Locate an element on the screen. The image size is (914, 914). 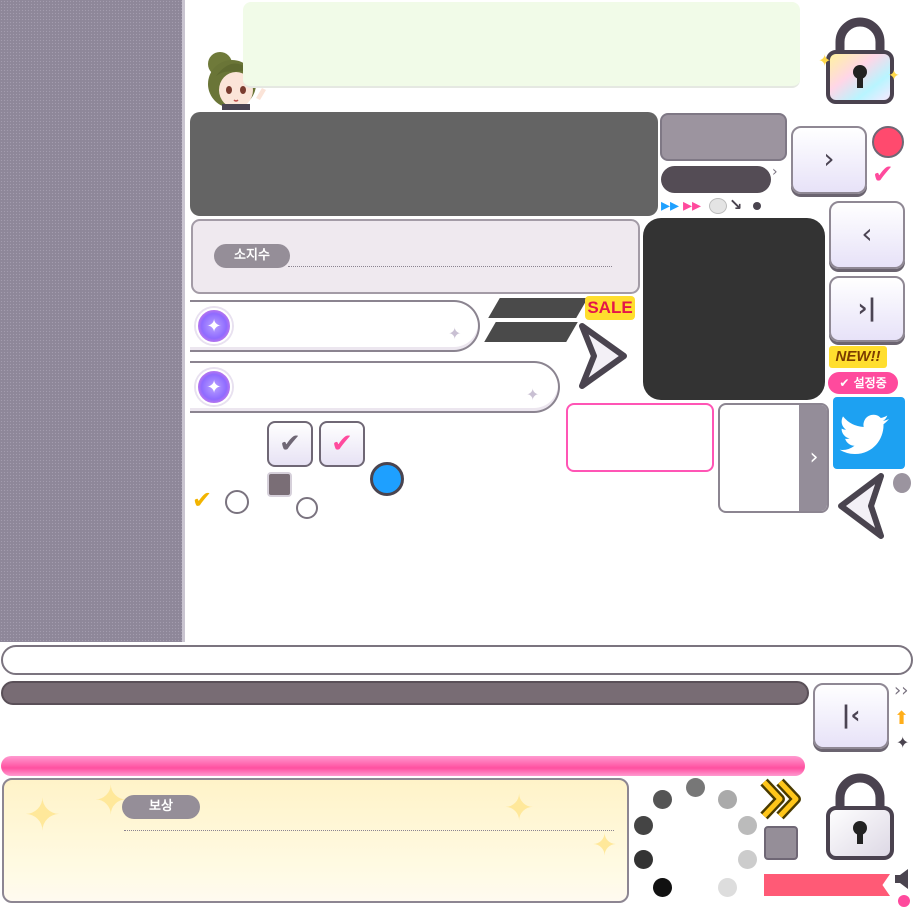
owned-label: 소지수 is located at coordinates (252, 256).